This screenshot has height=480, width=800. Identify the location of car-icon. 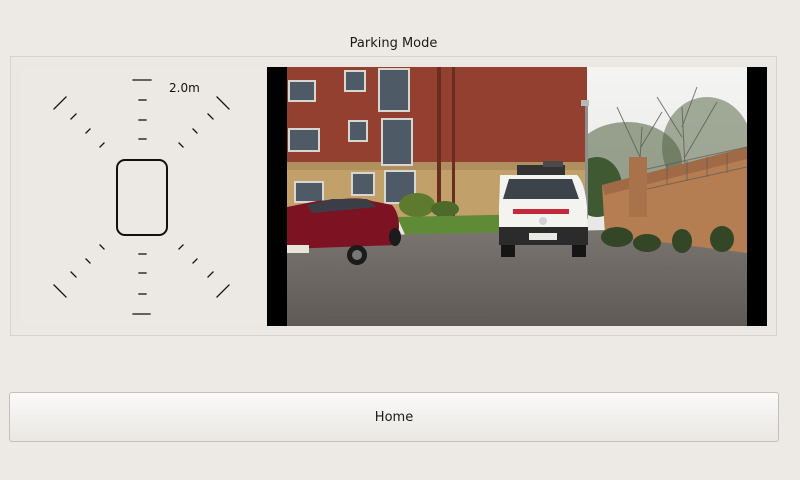
(142, 197).